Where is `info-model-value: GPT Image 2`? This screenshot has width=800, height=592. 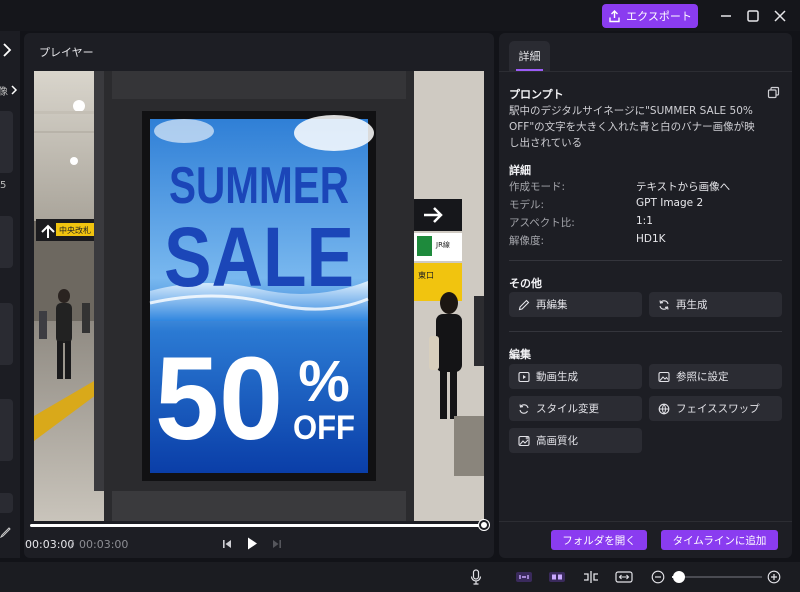
info-model-value: GPT Image 2 is located at coordinates (670, 203).